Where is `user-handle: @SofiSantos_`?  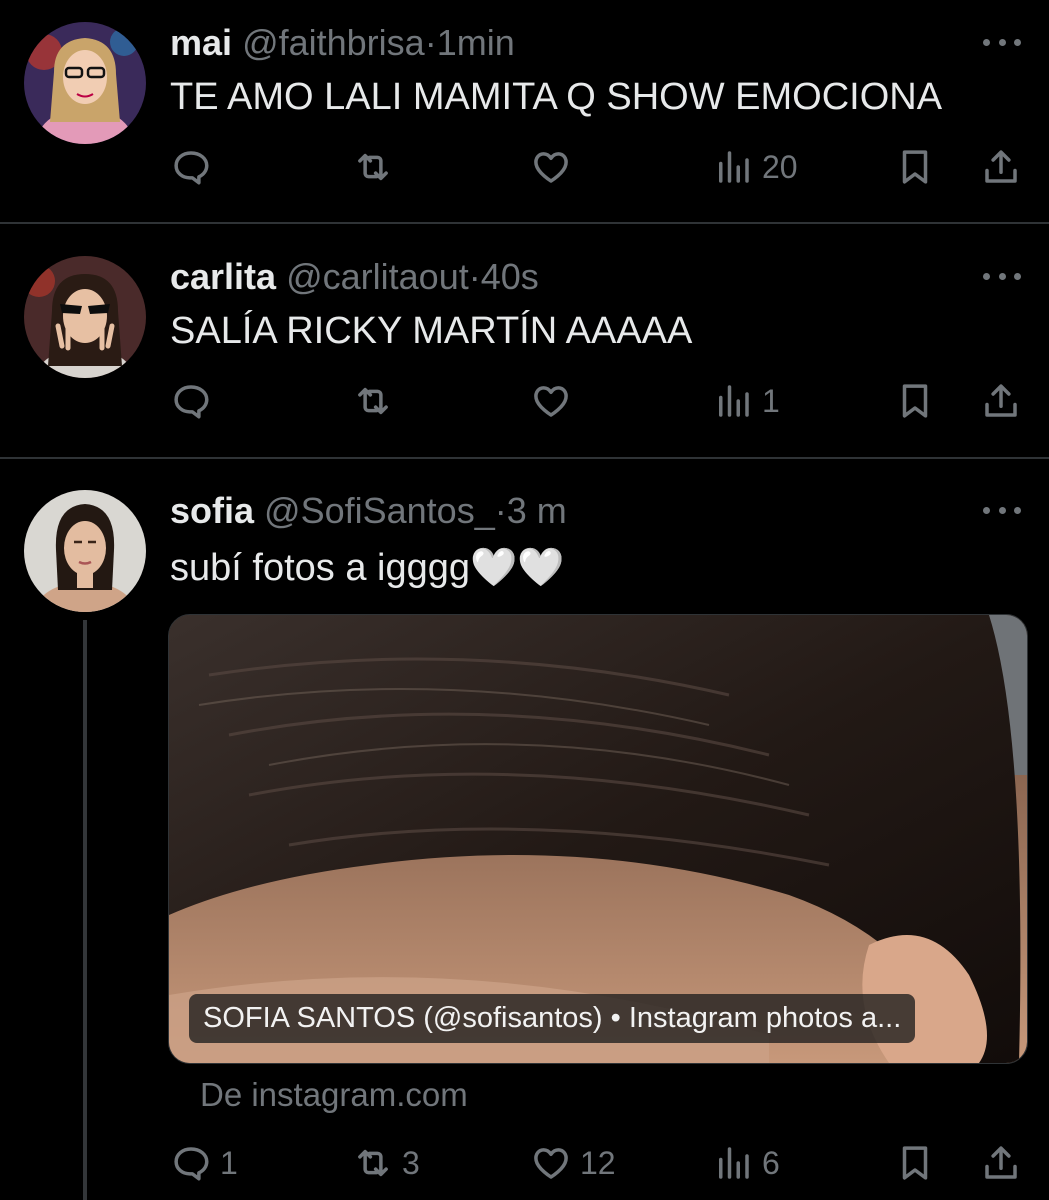 user-handle: @SofiSantos_ is located at coordinates (379, 510).